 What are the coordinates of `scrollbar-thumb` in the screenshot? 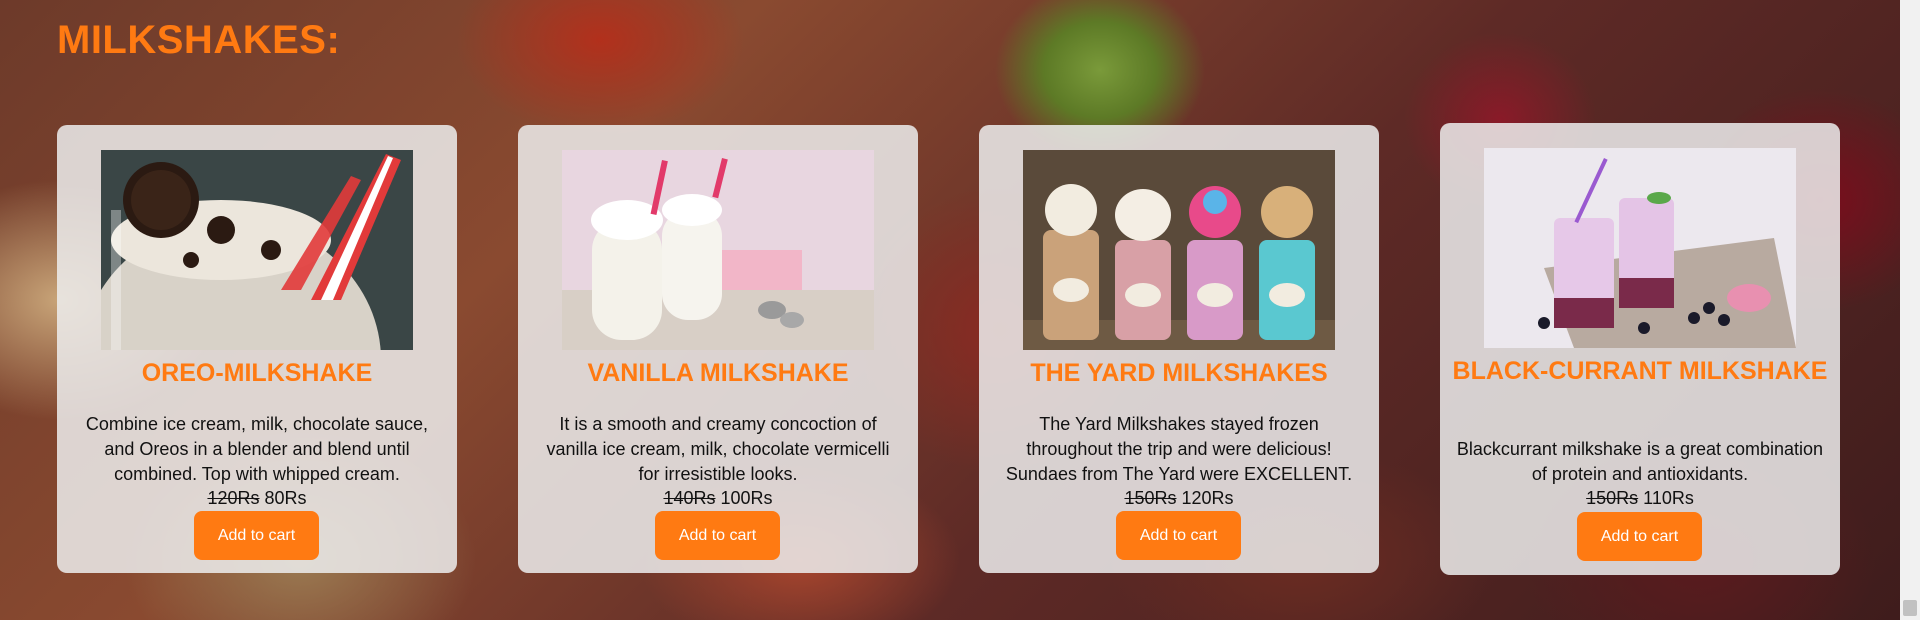 It's located at (1910, 608).